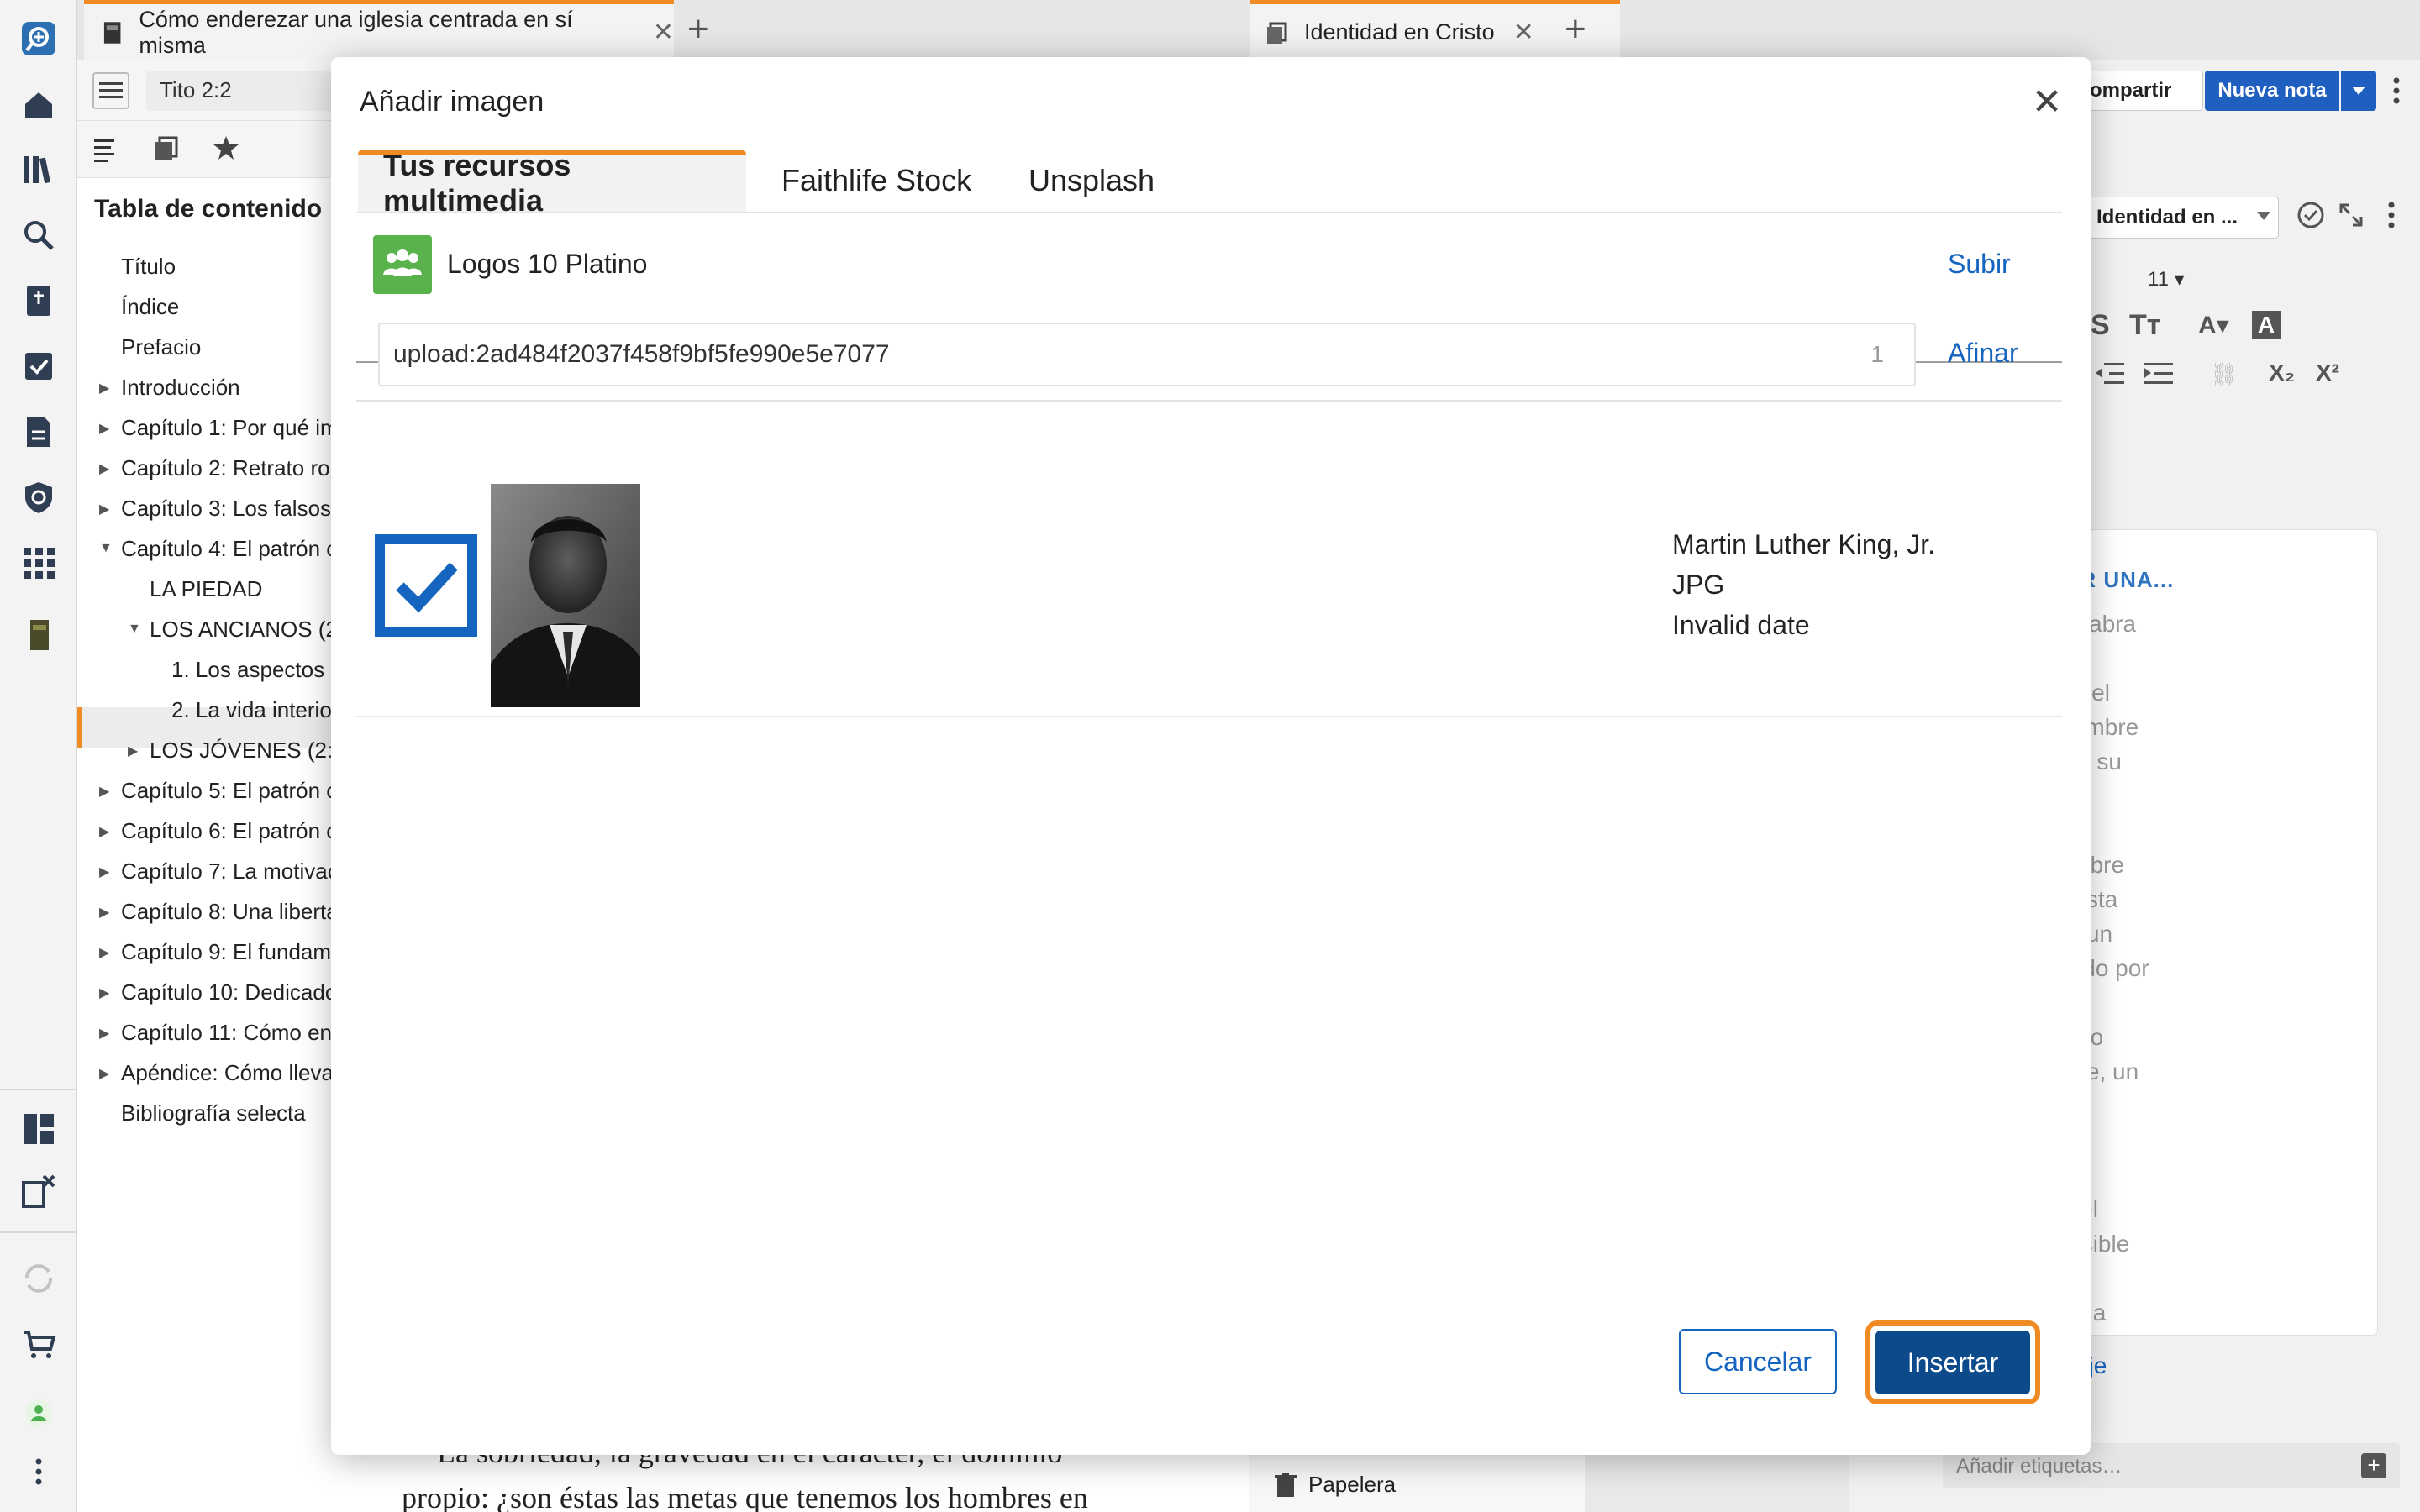 This screenshot has height=1512, width=2420. What do you see at coordinates (2158, 373) in the screenshot?
I see `indent-icon` at bounding box center [2158, 373].